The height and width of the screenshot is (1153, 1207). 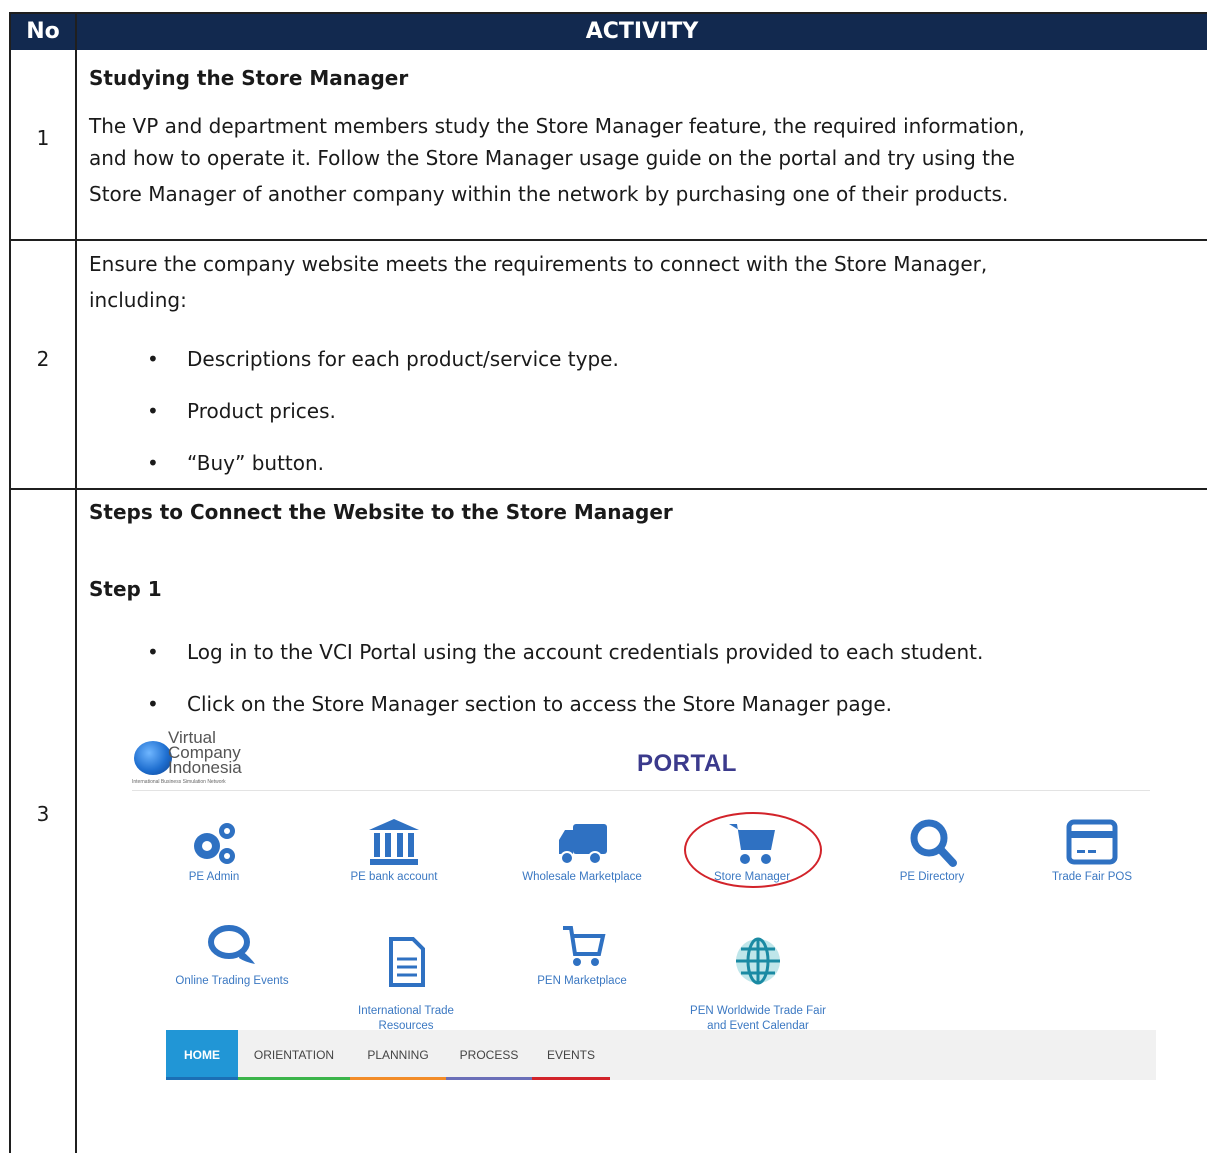 I want to click on trade-fair-pos-app: Trade Fair POS, so click(x=1092, y=850).